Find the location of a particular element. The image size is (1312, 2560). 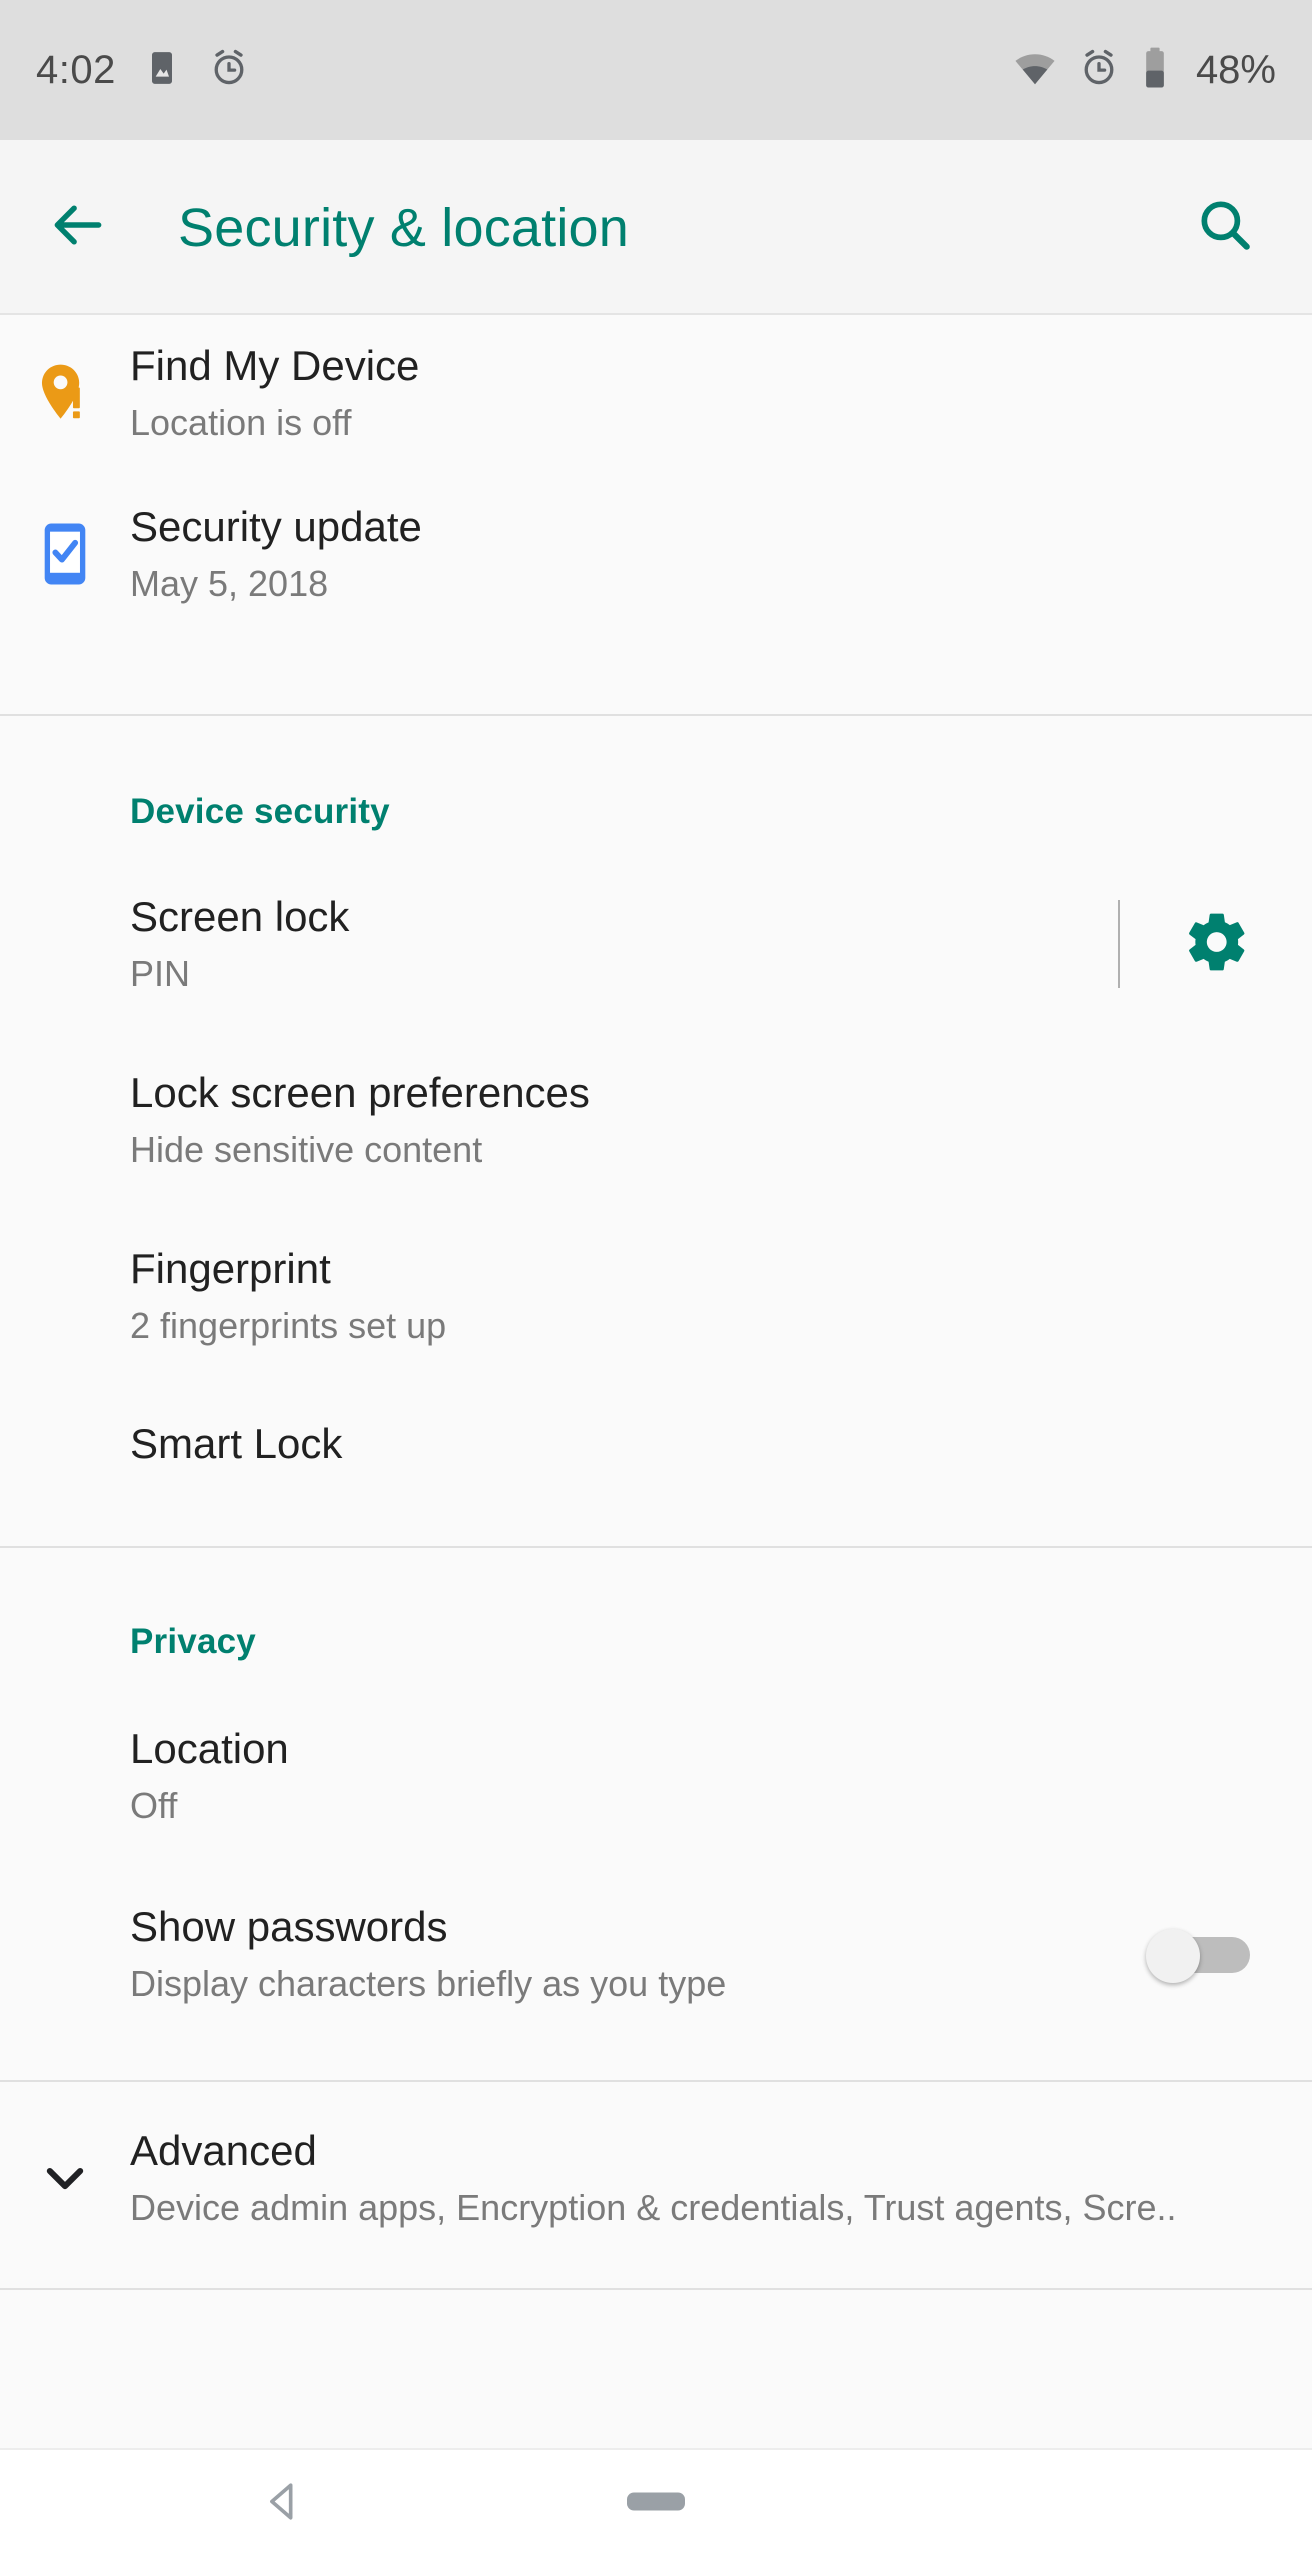

toggle-thumb is located at coordinates (1173, 1956).